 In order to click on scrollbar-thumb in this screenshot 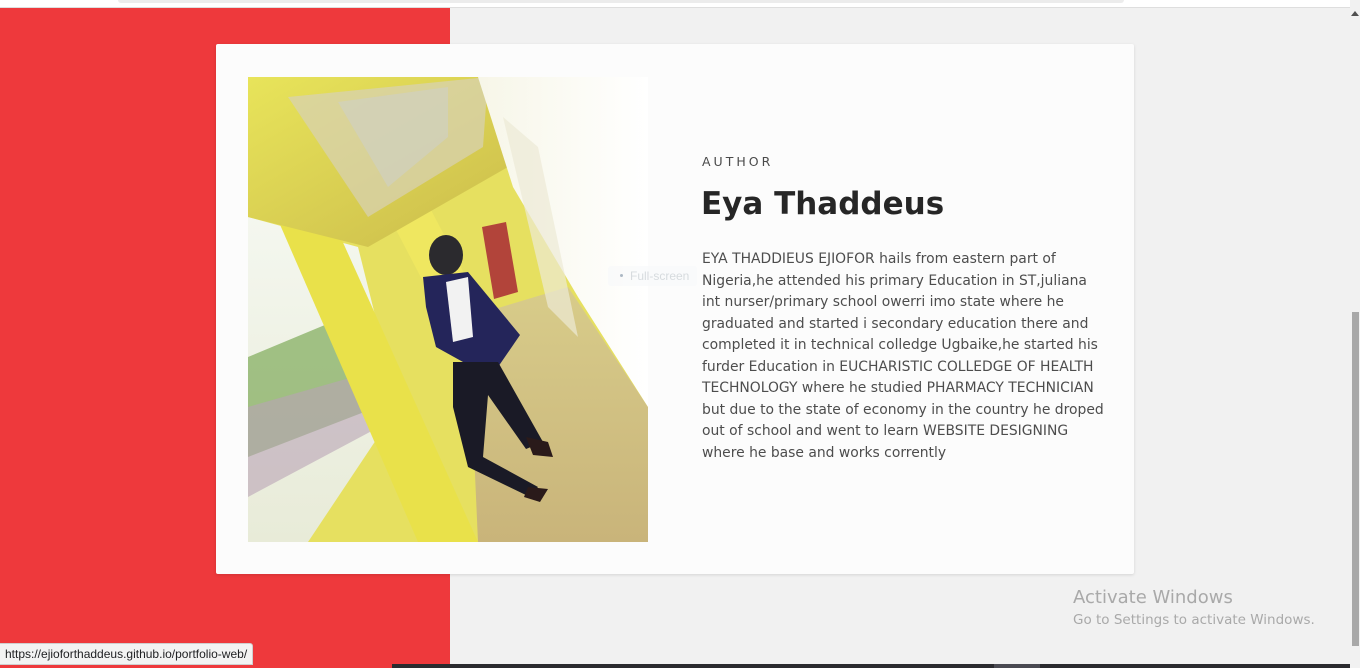, I will do `click(1355, 479)`.